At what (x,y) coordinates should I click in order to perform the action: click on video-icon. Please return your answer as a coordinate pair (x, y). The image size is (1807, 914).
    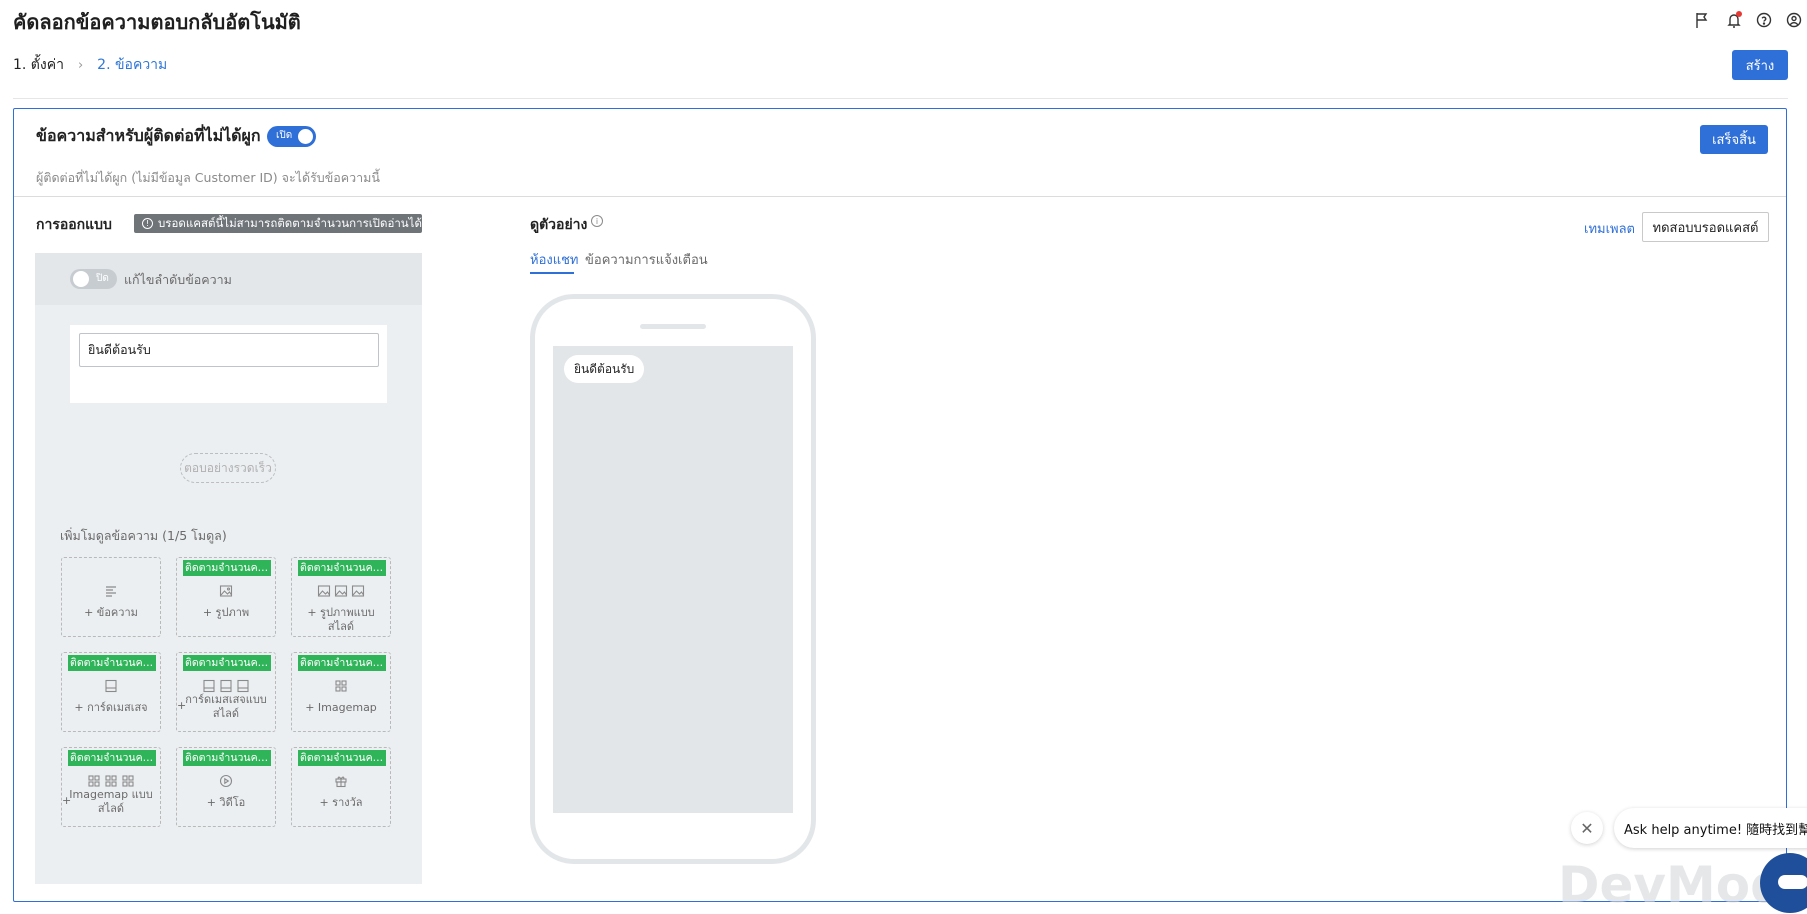
    Looking at the image, I should click on (226, 781).